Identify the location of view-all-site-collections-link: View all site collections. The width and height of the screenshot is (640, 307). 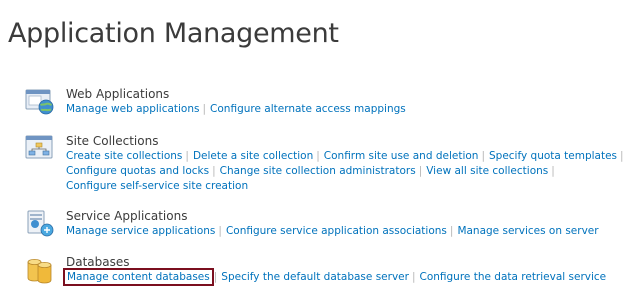
(487, 171).